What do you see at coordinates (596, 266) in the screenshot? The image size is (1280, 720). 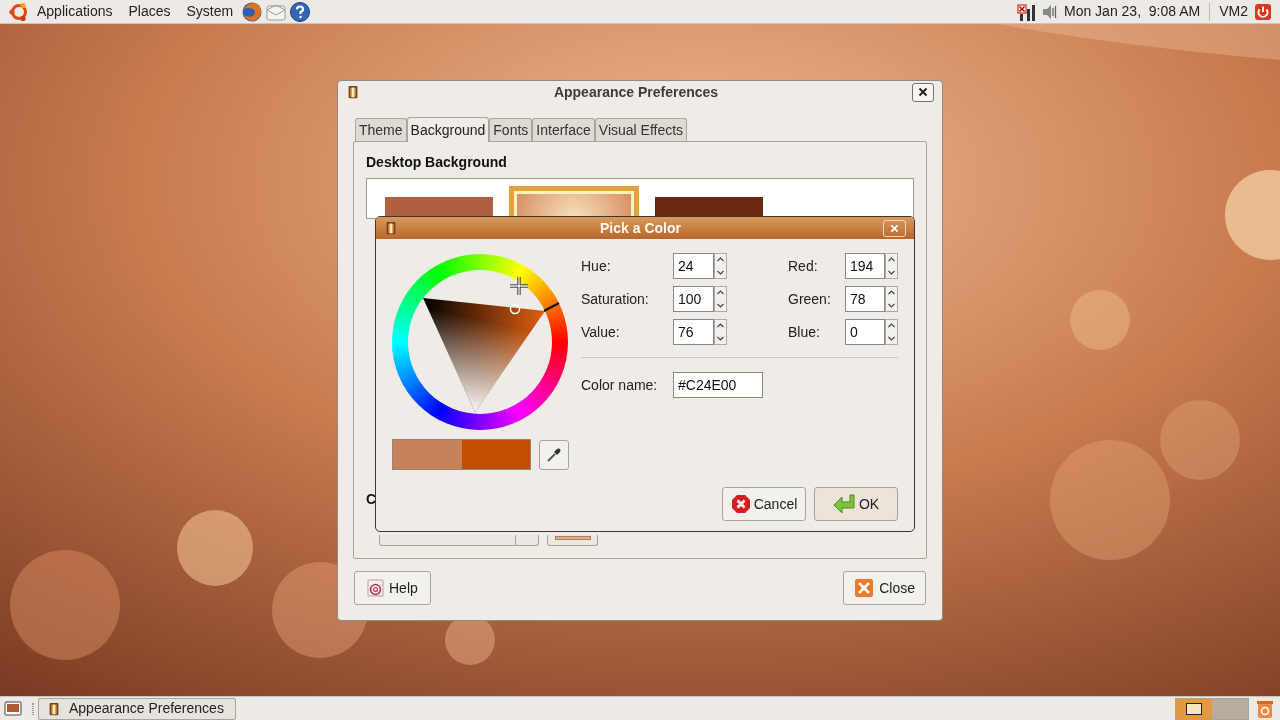 I see `field-label: Hue:` at bounding box center [596, 266].